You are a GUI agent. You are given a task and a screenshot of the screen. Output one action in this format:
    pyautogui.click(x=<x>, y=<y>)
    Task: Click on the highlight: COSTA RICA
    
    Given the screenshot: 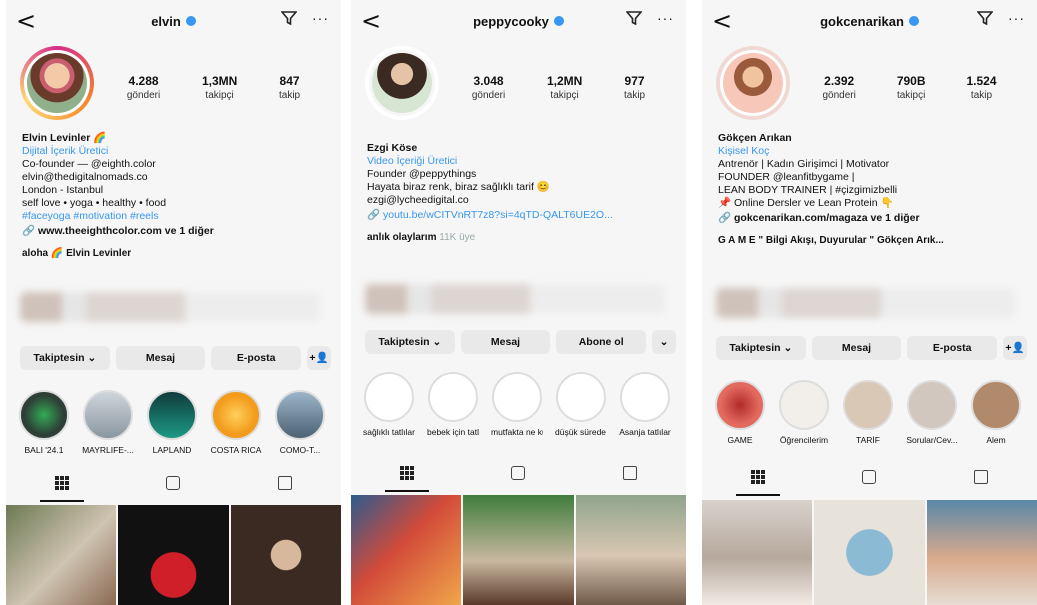 What is the action you would take?
    pyautogui.click(x=236, y=422)
    